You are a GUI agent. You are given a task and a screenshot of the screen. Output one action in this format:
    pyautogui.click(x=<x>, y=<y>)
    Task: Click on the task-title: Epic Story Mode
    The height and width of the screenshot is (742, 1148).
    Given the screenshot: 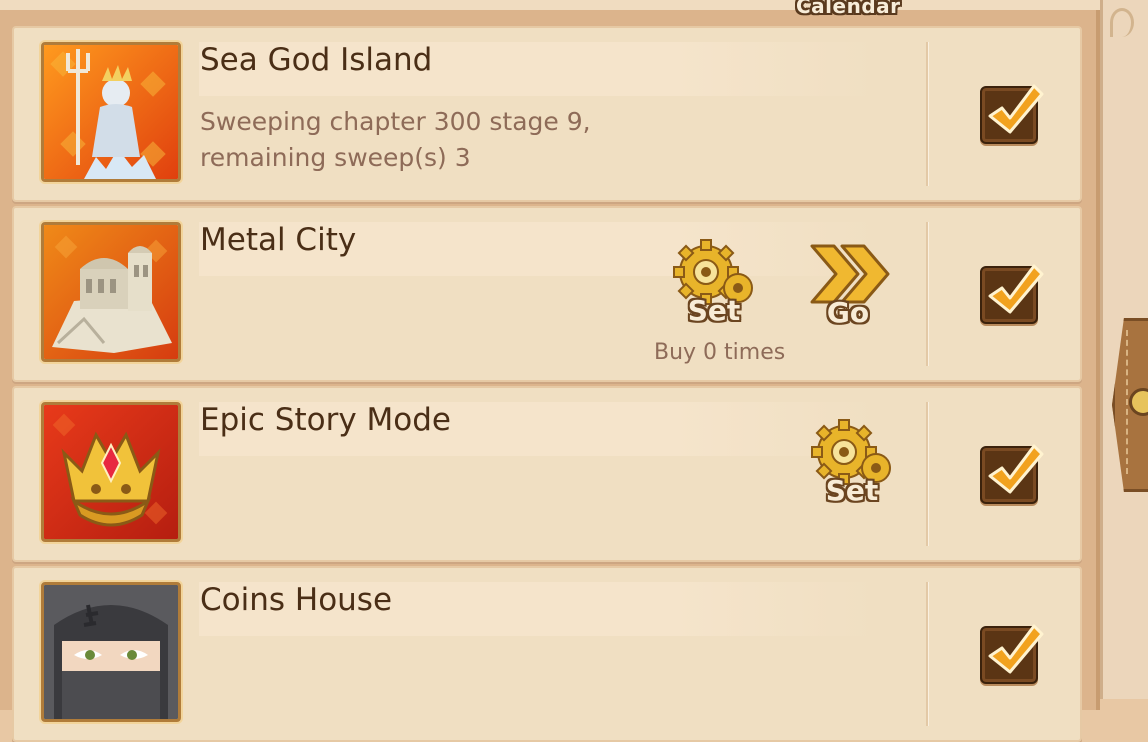 What is the action you would take?
    pyautogui.click(x=325, y=420)
    